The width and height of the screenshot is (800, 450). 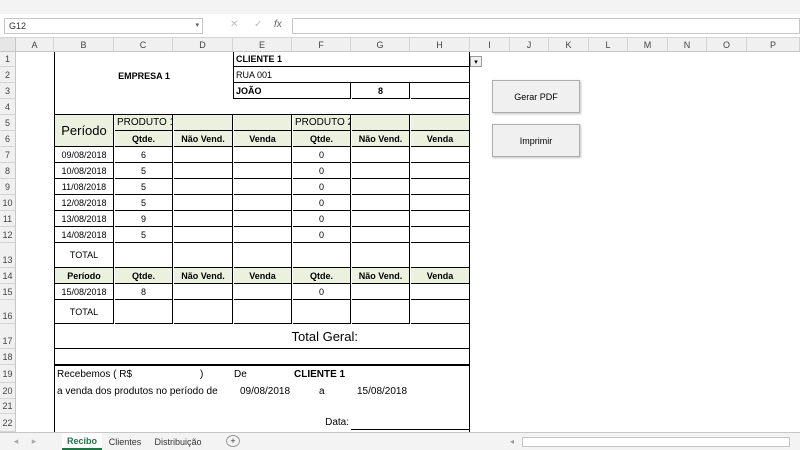 I want to click on row-header-4: 4, so click(x=8, y=107).